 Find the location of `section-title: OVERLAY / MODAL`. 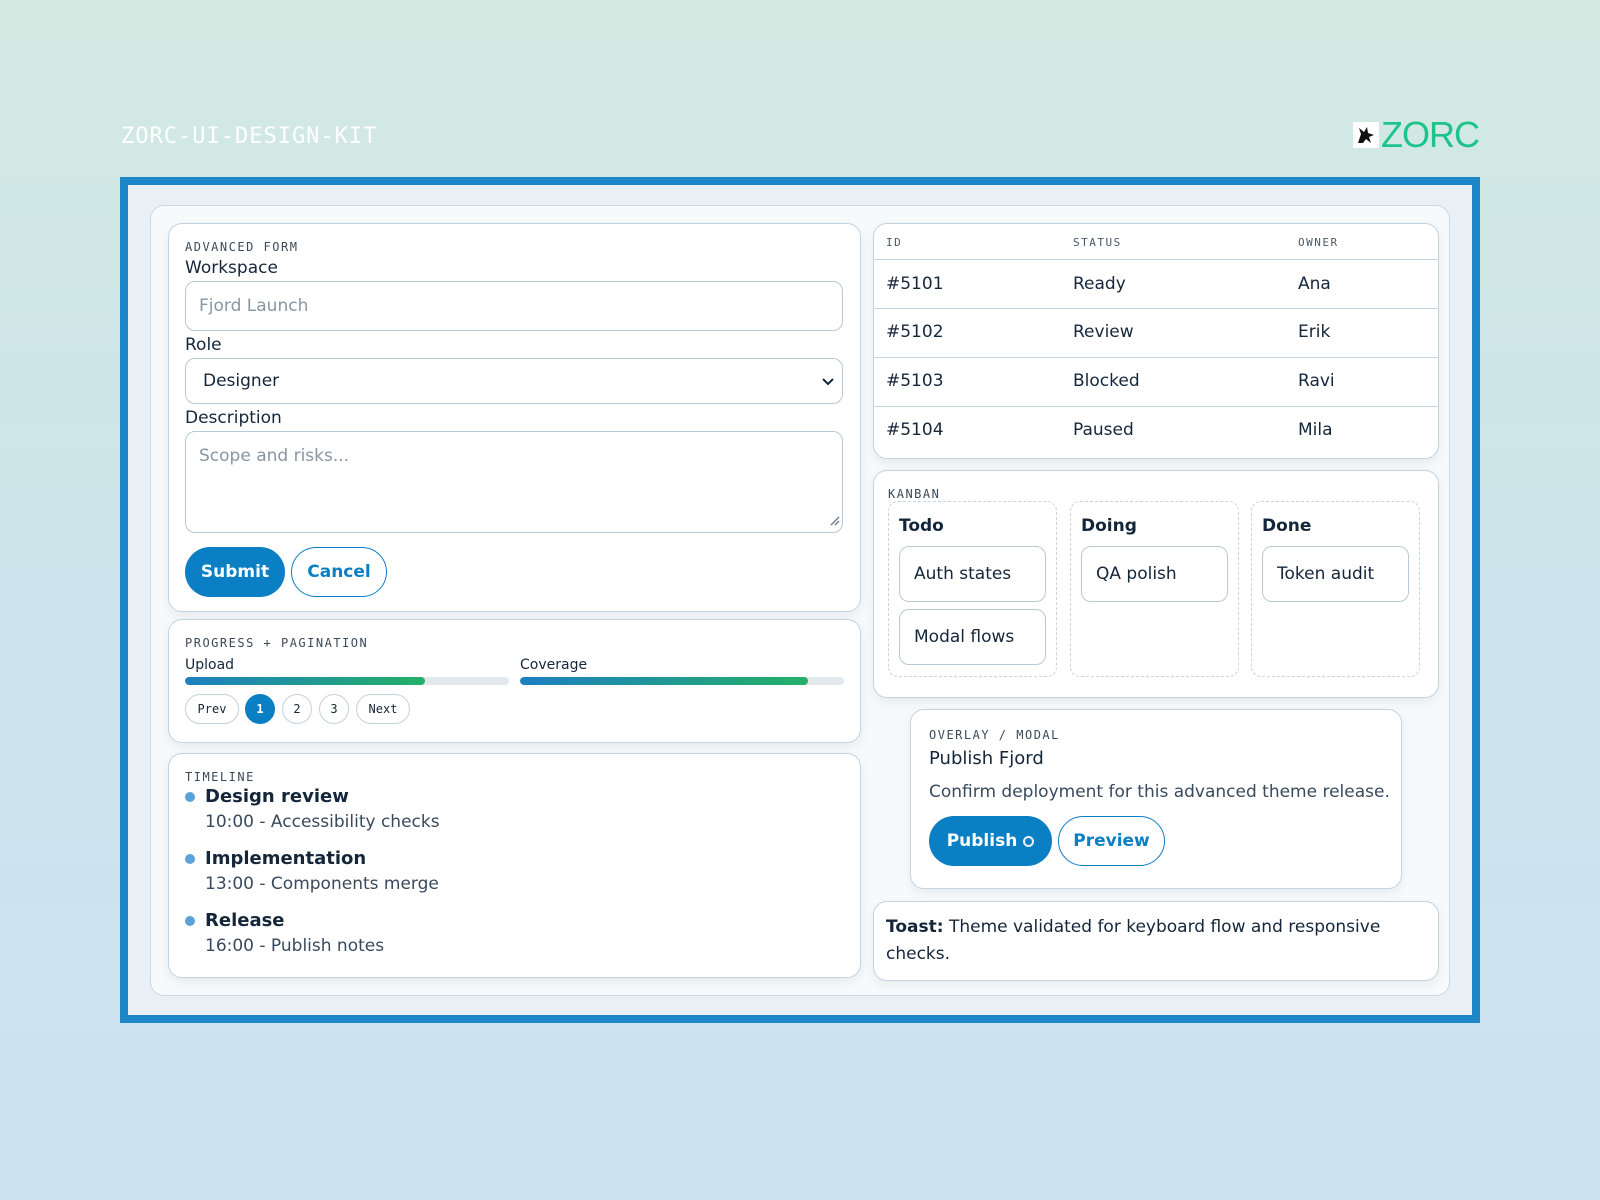

section-title: OVERLAY / MODAL is located at coordinates (994, 735).